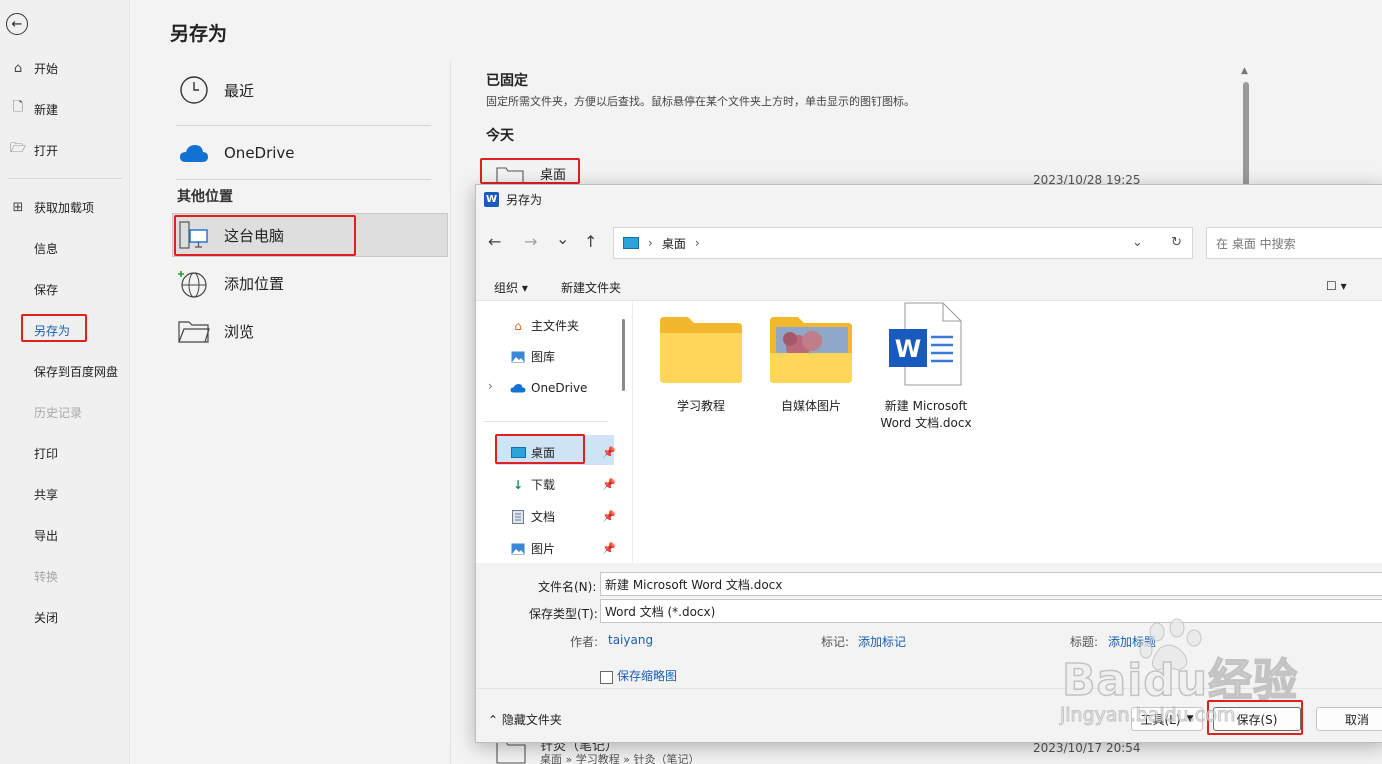 This screenshot has height=764, width=1382. Describe the element at coordinates (563, 614) in the screenshot. I see `filetype-label: 保存类型(T):` at that location.